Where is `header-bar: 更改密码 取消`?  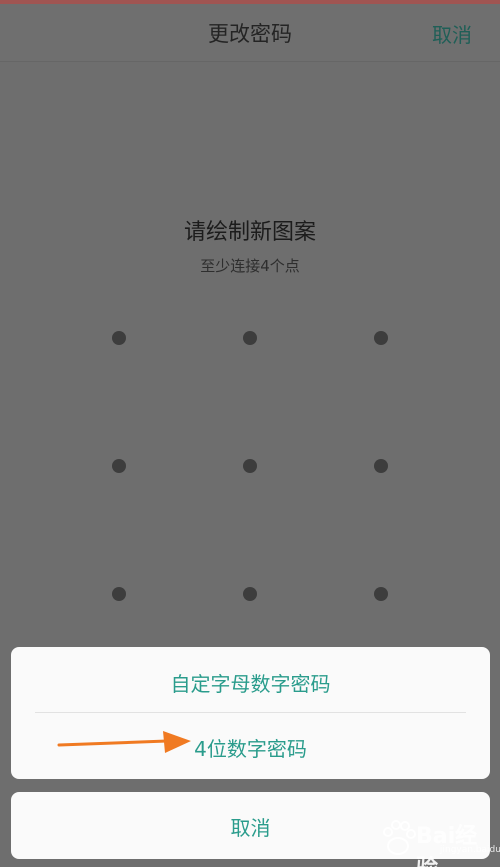
header-bar: 更改密码 取消 is located at coordinates (250, 33).